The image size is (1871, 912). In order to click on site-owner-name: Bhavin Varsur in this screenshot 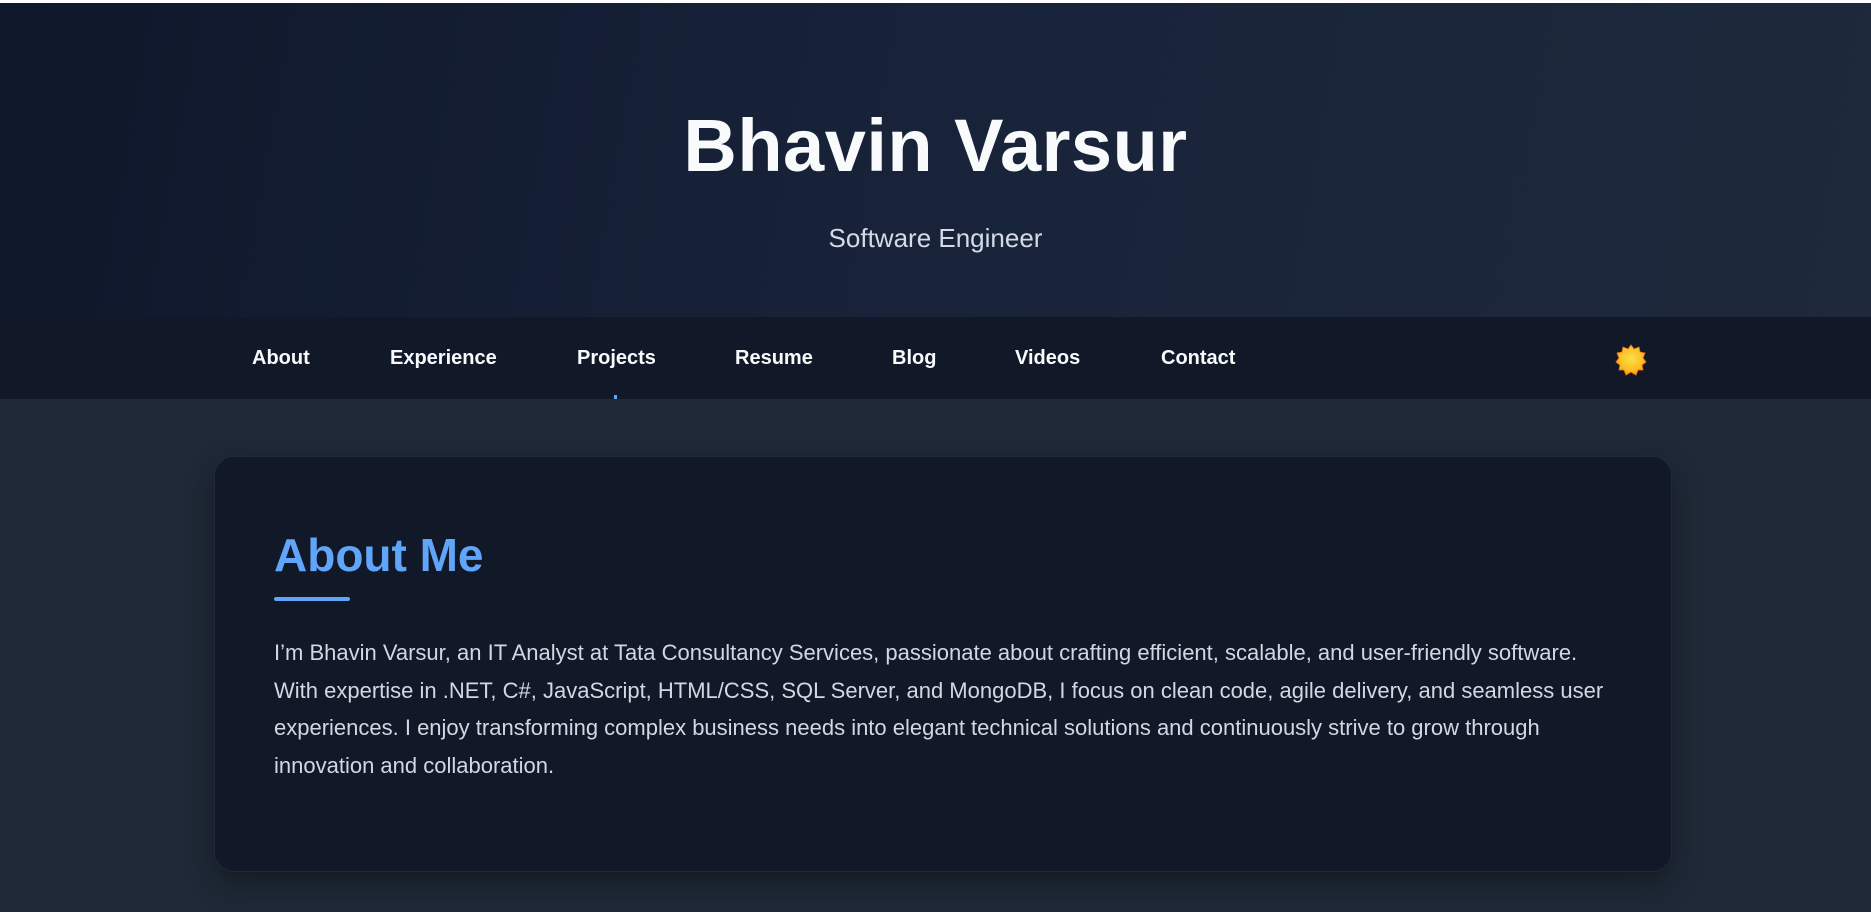, I will do `click(935, 145)`.